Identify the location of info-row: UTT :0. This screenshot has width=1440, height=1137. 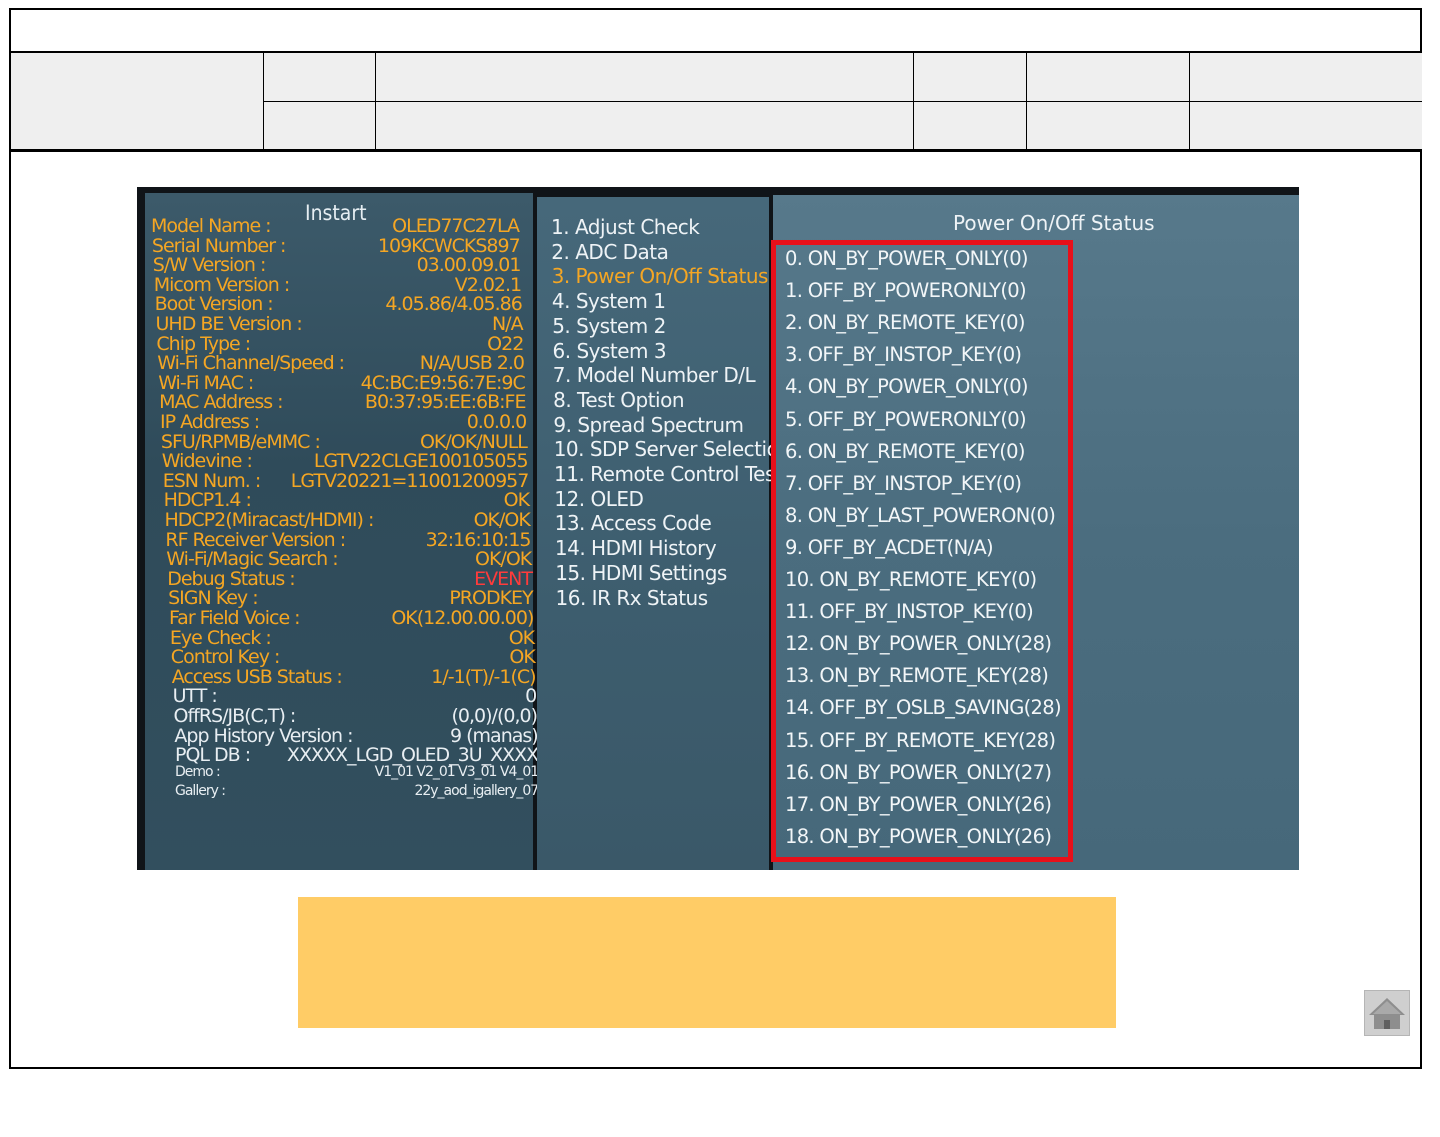
(355, 696).